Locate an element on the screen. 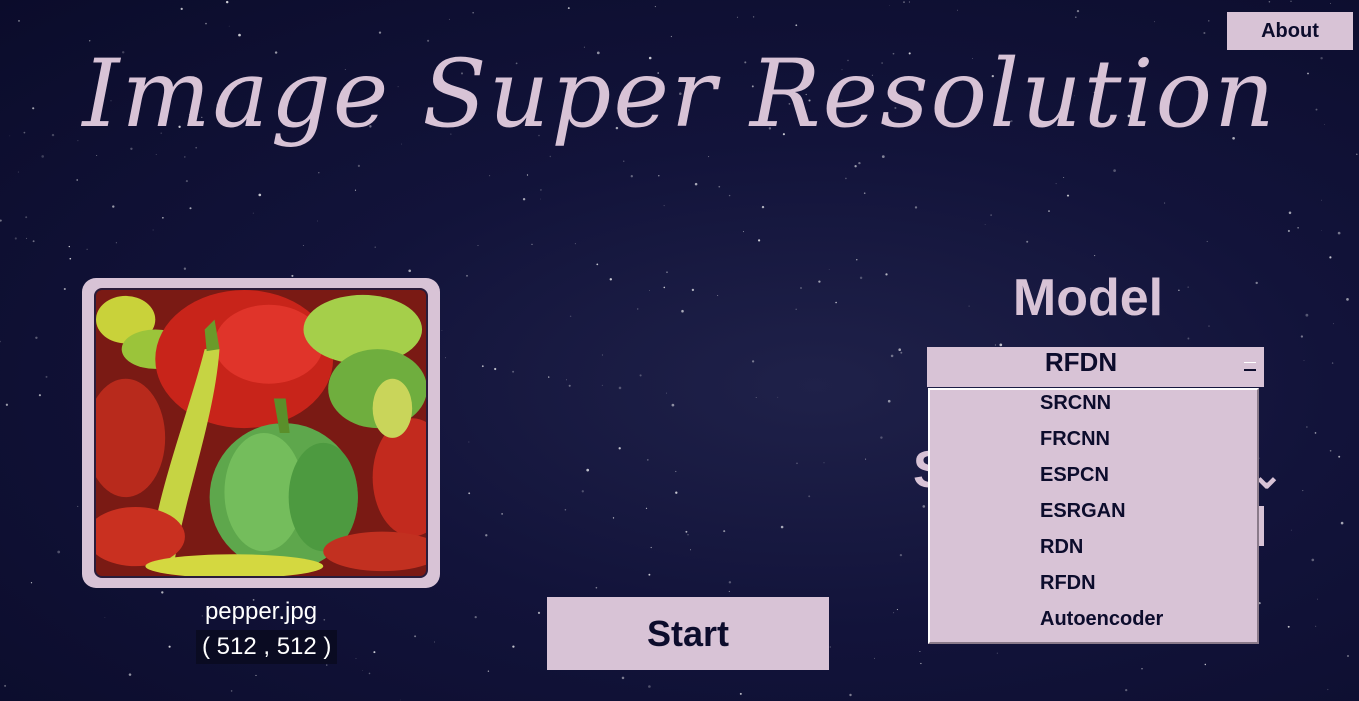 The height and width of the screenshot is (701, 1359). app-title: Image Super Resolution is located at coordinates (679, 94).